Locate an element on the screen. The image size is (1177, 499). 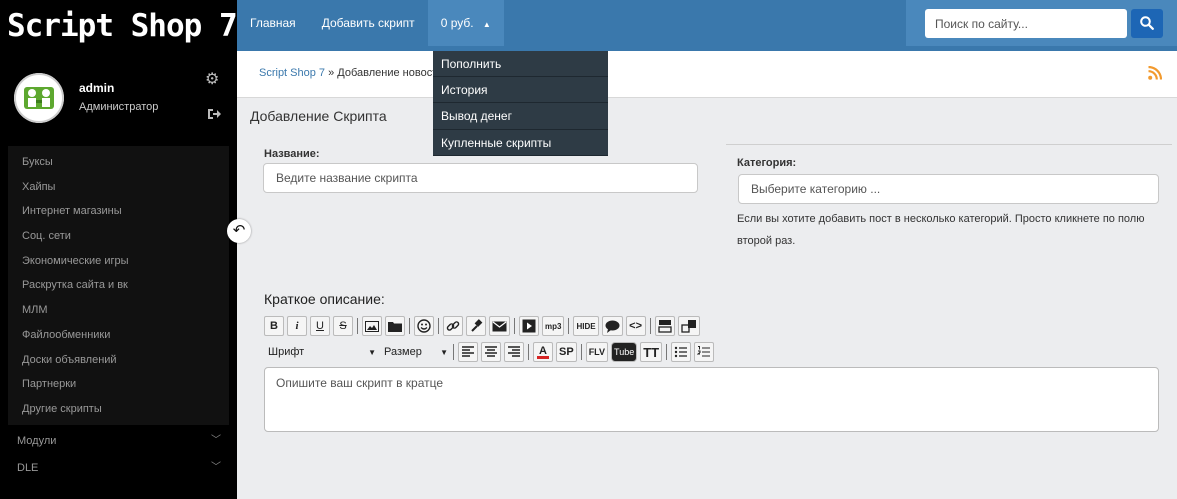
category-item-mlm: МЛМ is located at coordinates (118, 310).